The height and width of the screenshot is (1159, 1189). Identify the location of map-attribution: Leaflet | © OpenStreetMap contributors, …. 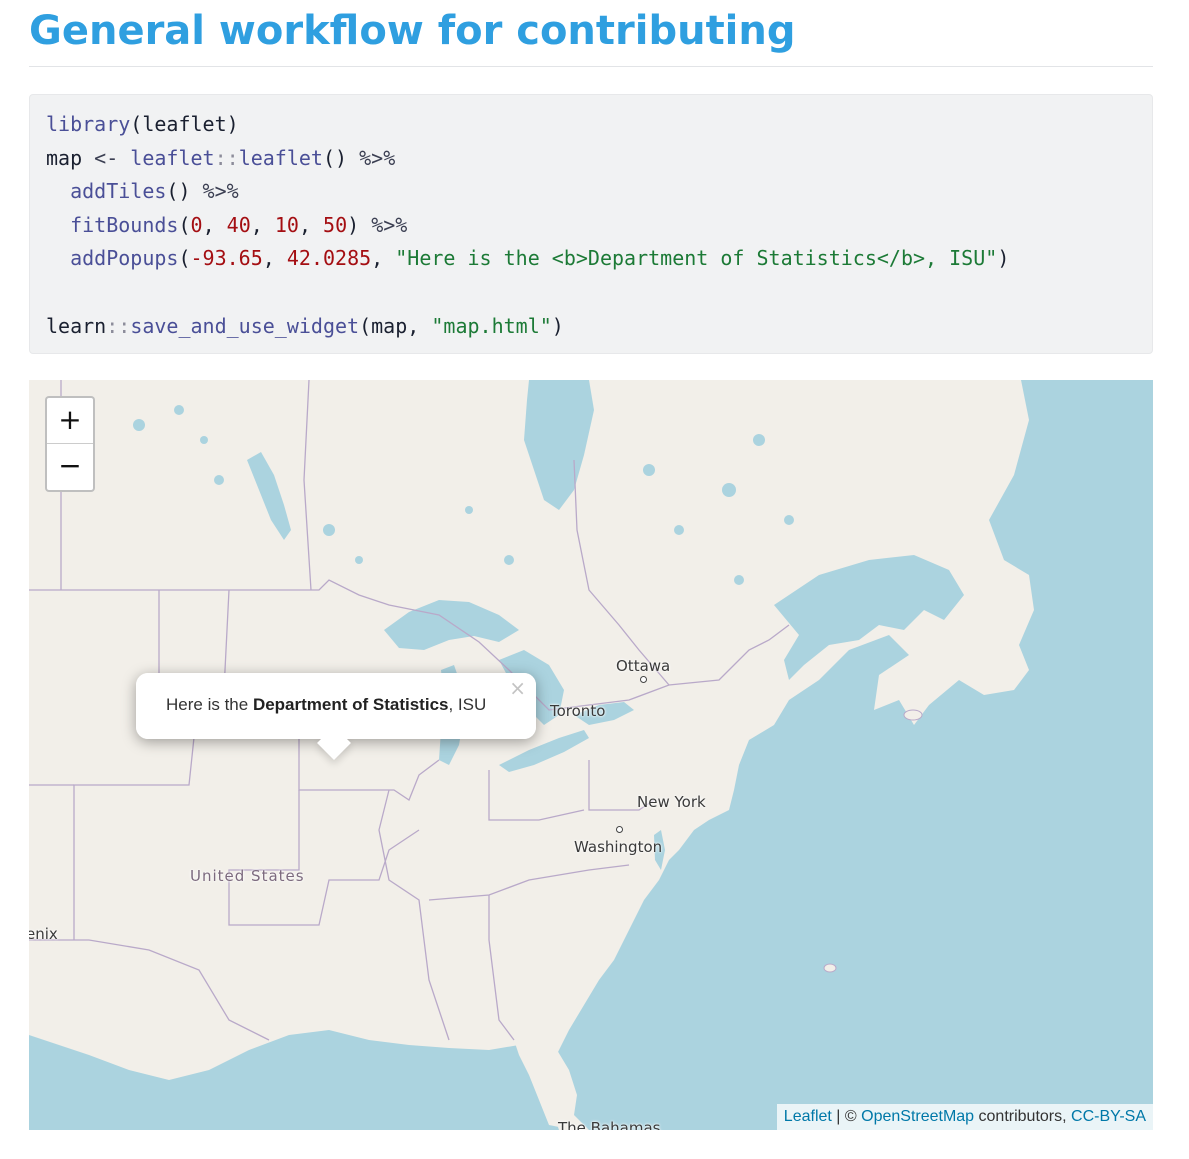
(964, 1117).